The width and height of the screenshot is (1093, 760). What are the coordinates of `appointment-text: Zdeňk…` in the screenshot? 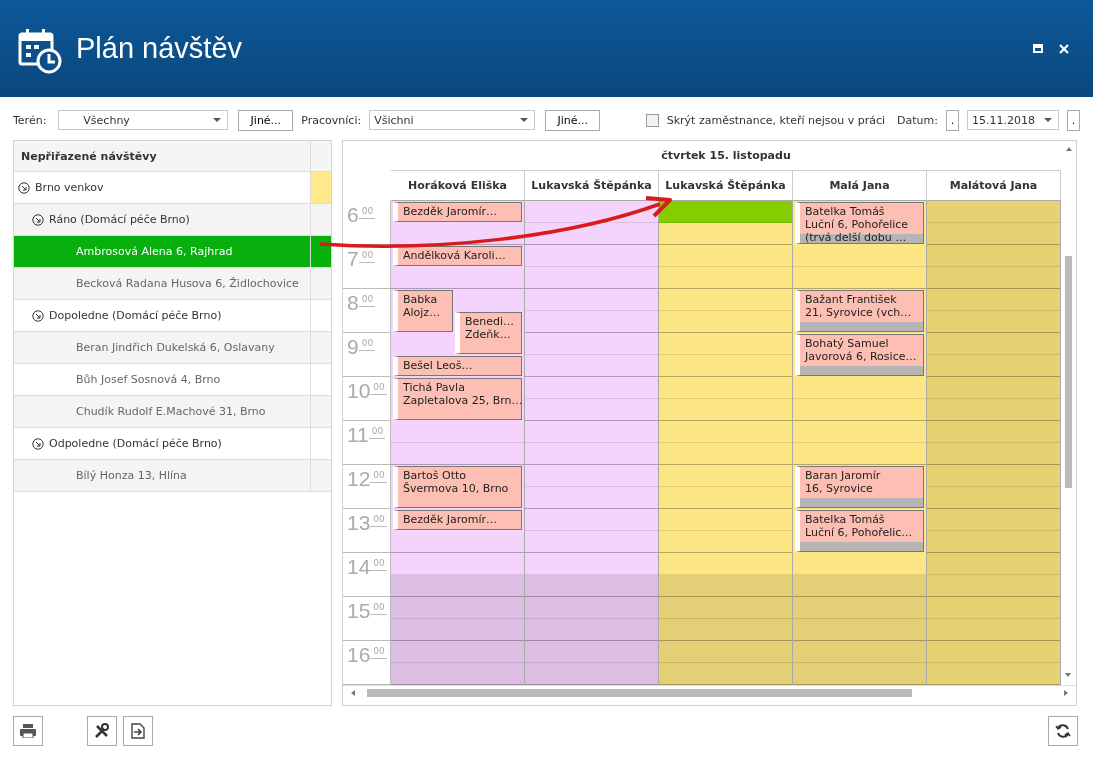 It's located at (488, 334).